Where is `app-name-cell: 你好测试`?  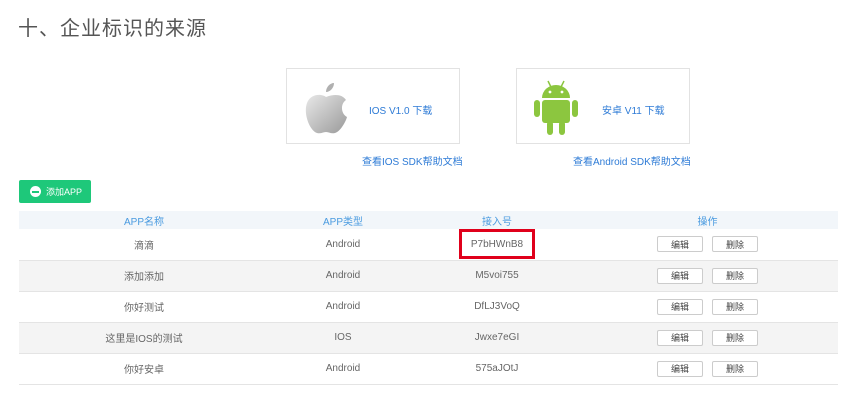
app-name-cell: 你好测试 is located at coordinates (144, 308).